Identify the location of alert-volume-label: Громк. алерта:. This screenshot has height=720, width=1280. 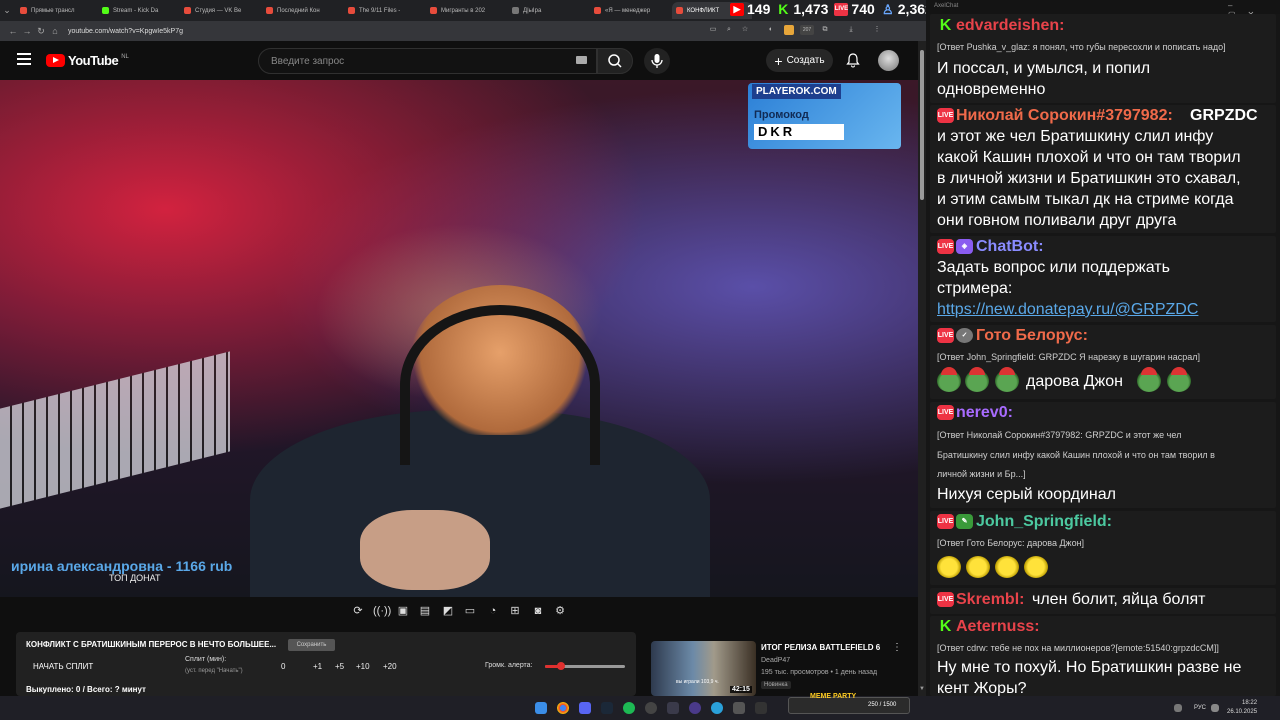
(509, 665).